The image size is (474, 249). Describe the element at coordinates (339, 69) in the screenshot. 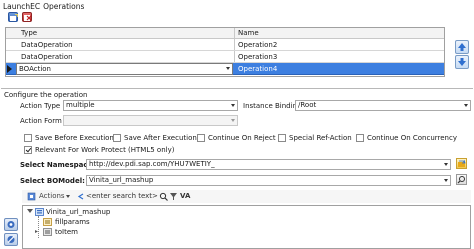

I see `row-name: Operation4` at that location.